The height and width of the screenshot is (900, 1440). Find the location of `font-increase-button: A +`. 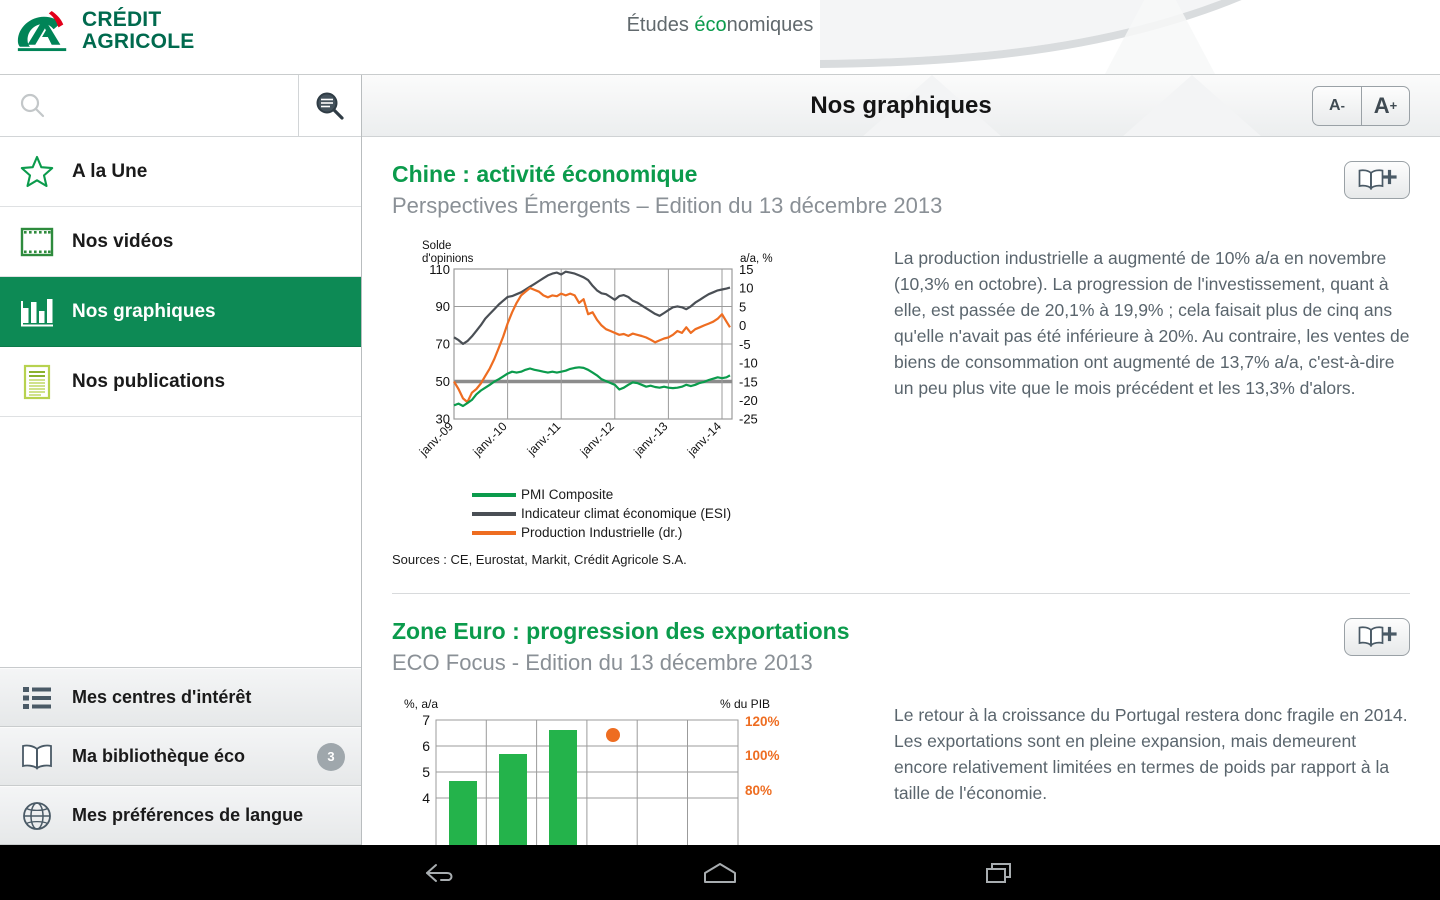

font-increase-button: A + is located at coordinates (1385, 105).